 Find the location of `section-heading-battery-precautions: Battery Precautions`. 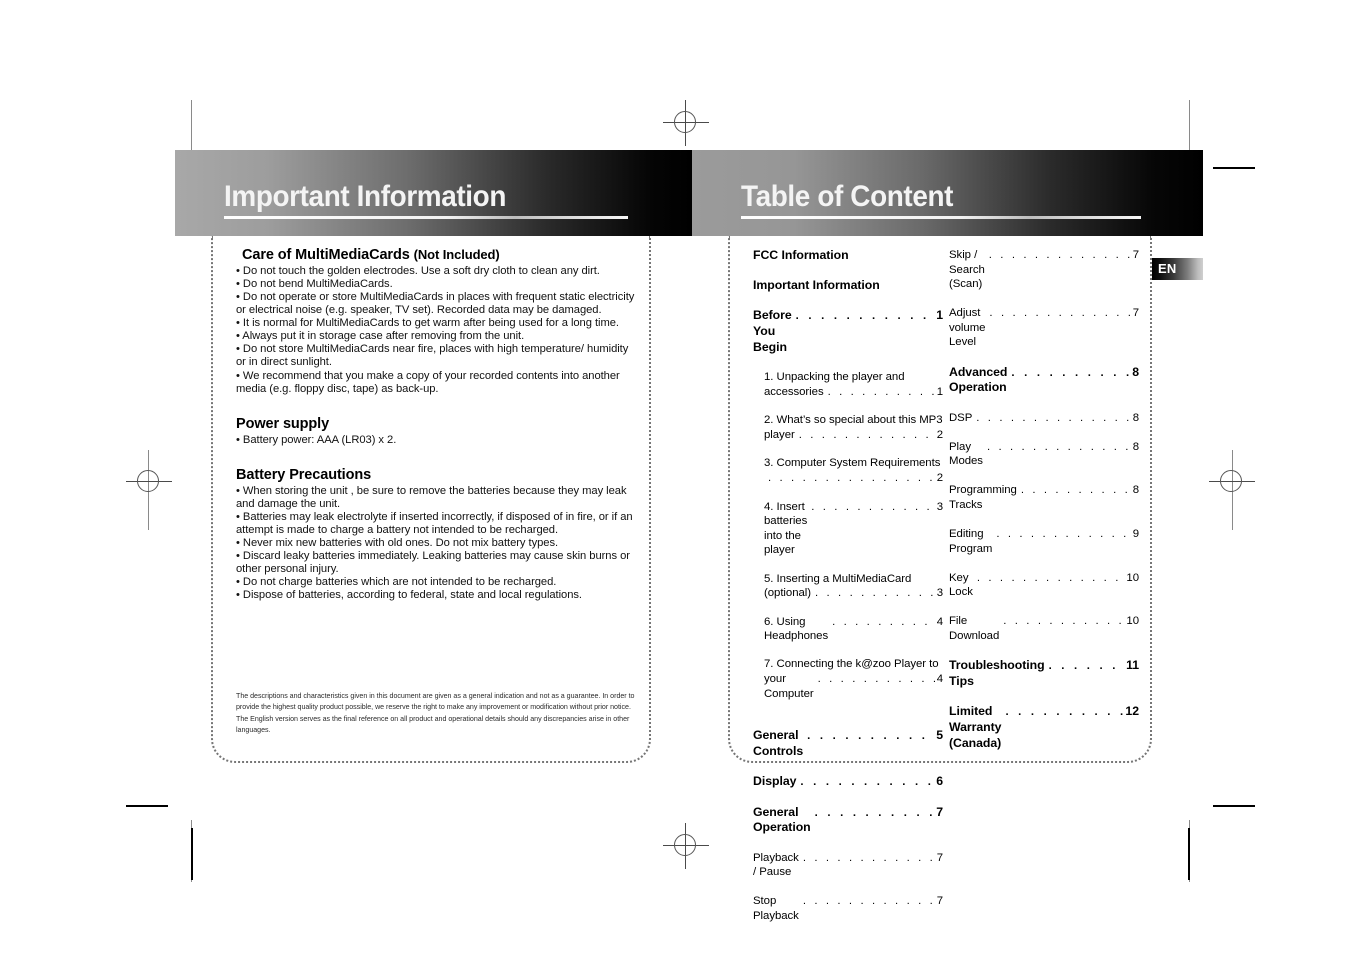

section-heading-battery-precautions: Battery Precautions is located at coordinates (436, 475).